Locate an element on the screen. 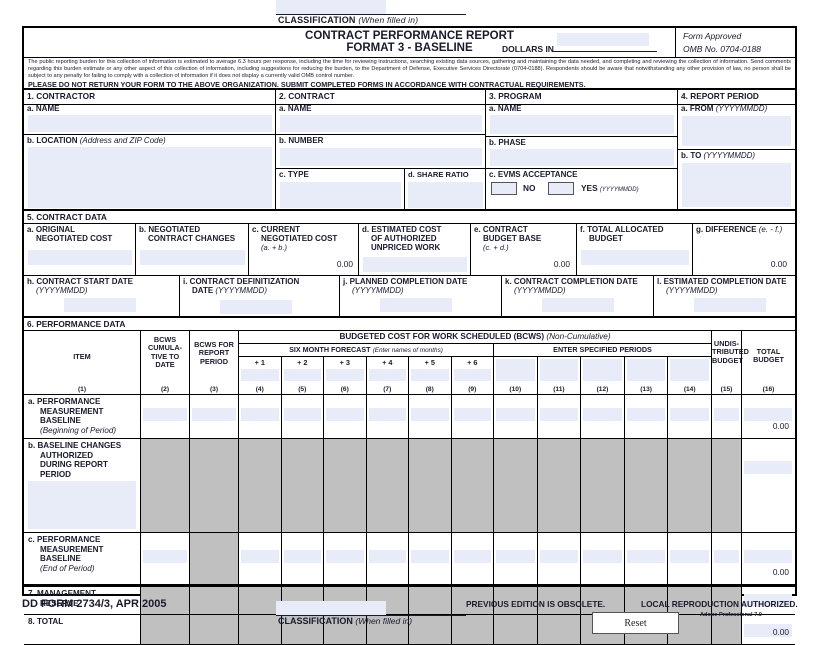 The image size is (819, 645). cell-r2-c12 is located at coordinates (603, 486).